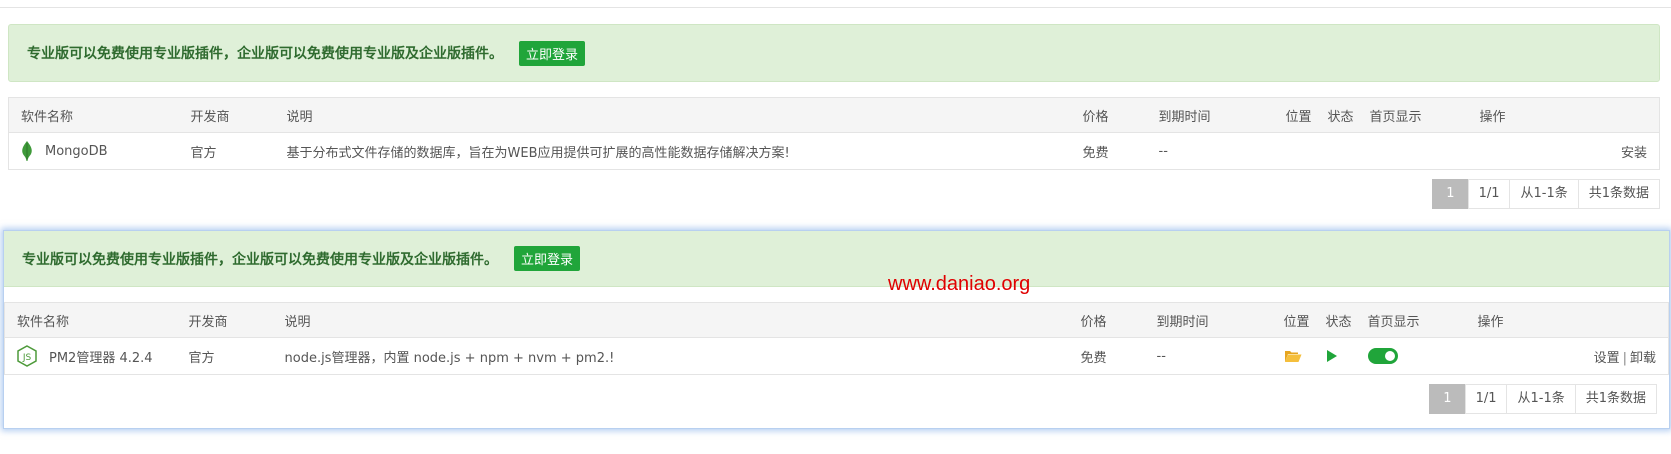  What do you see at coordinates (1607, 358) in the screenshot?
I see `settings-link: 设置` at bounding box center [1607, 358].